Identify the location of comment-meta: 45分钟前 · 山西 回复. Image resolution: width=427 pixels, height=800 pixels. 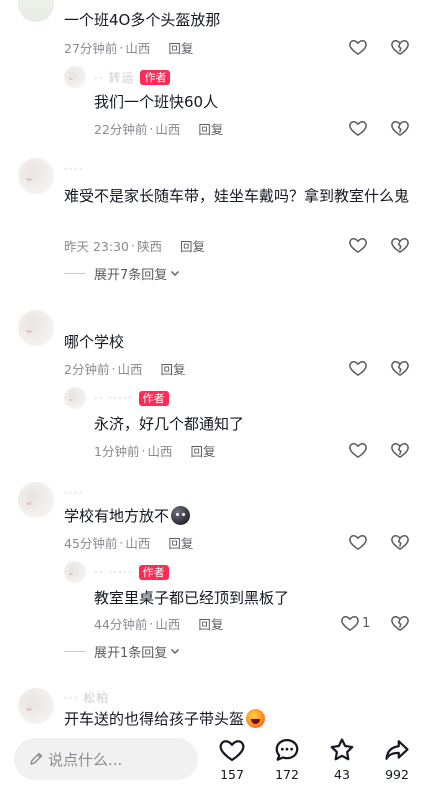
(129, 542).